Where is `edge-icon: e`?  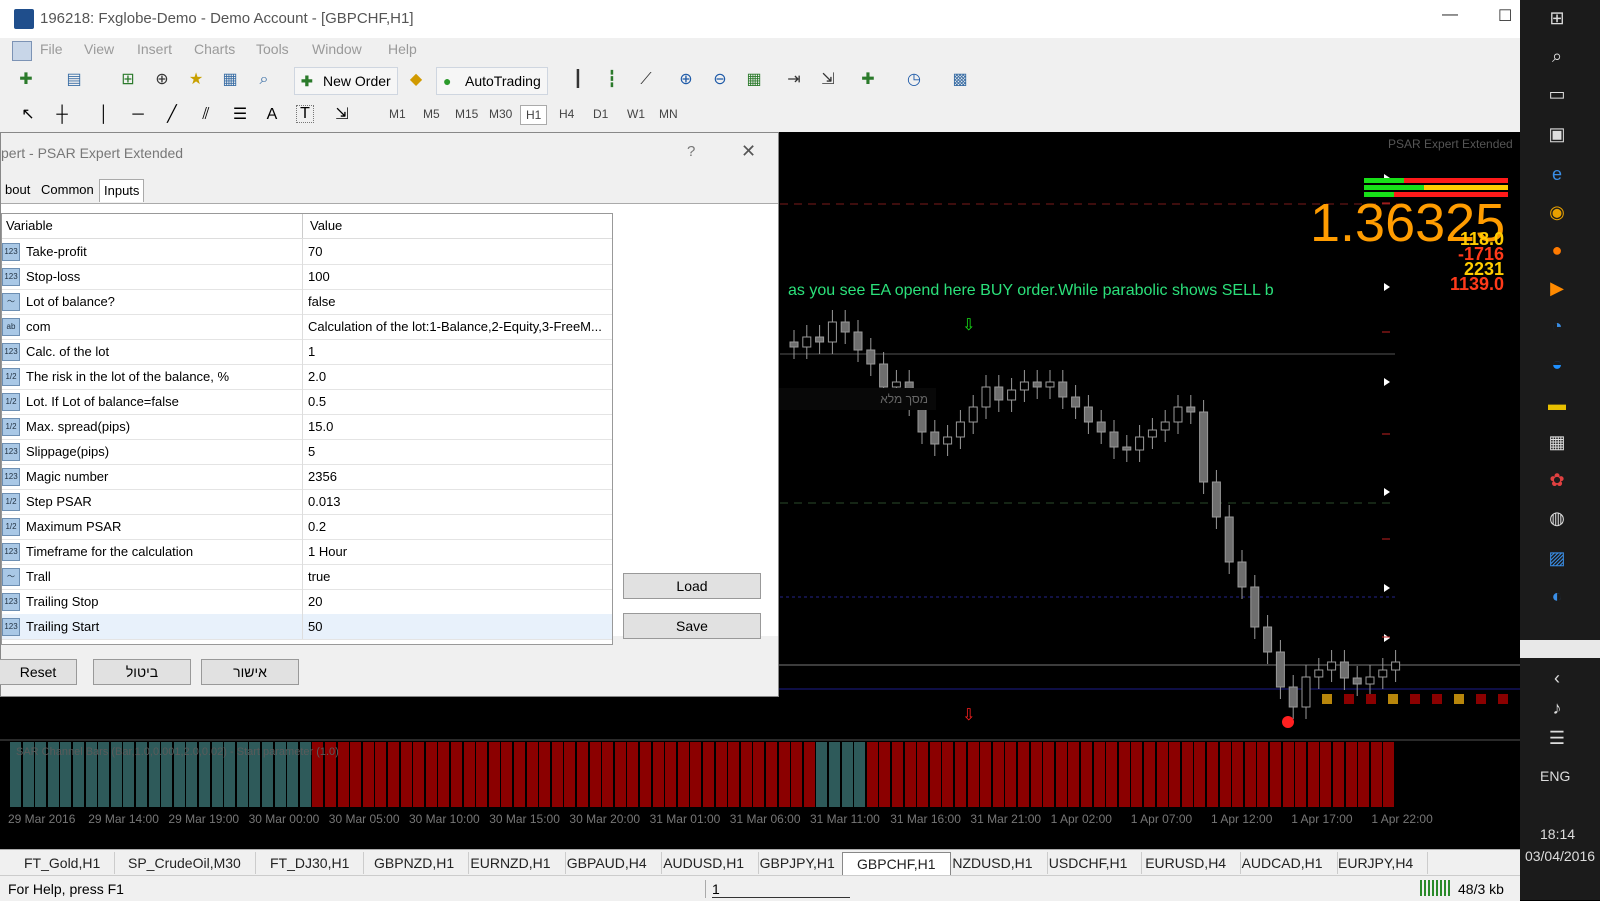 edge-icon: e is located at coordinates (1557, 174).